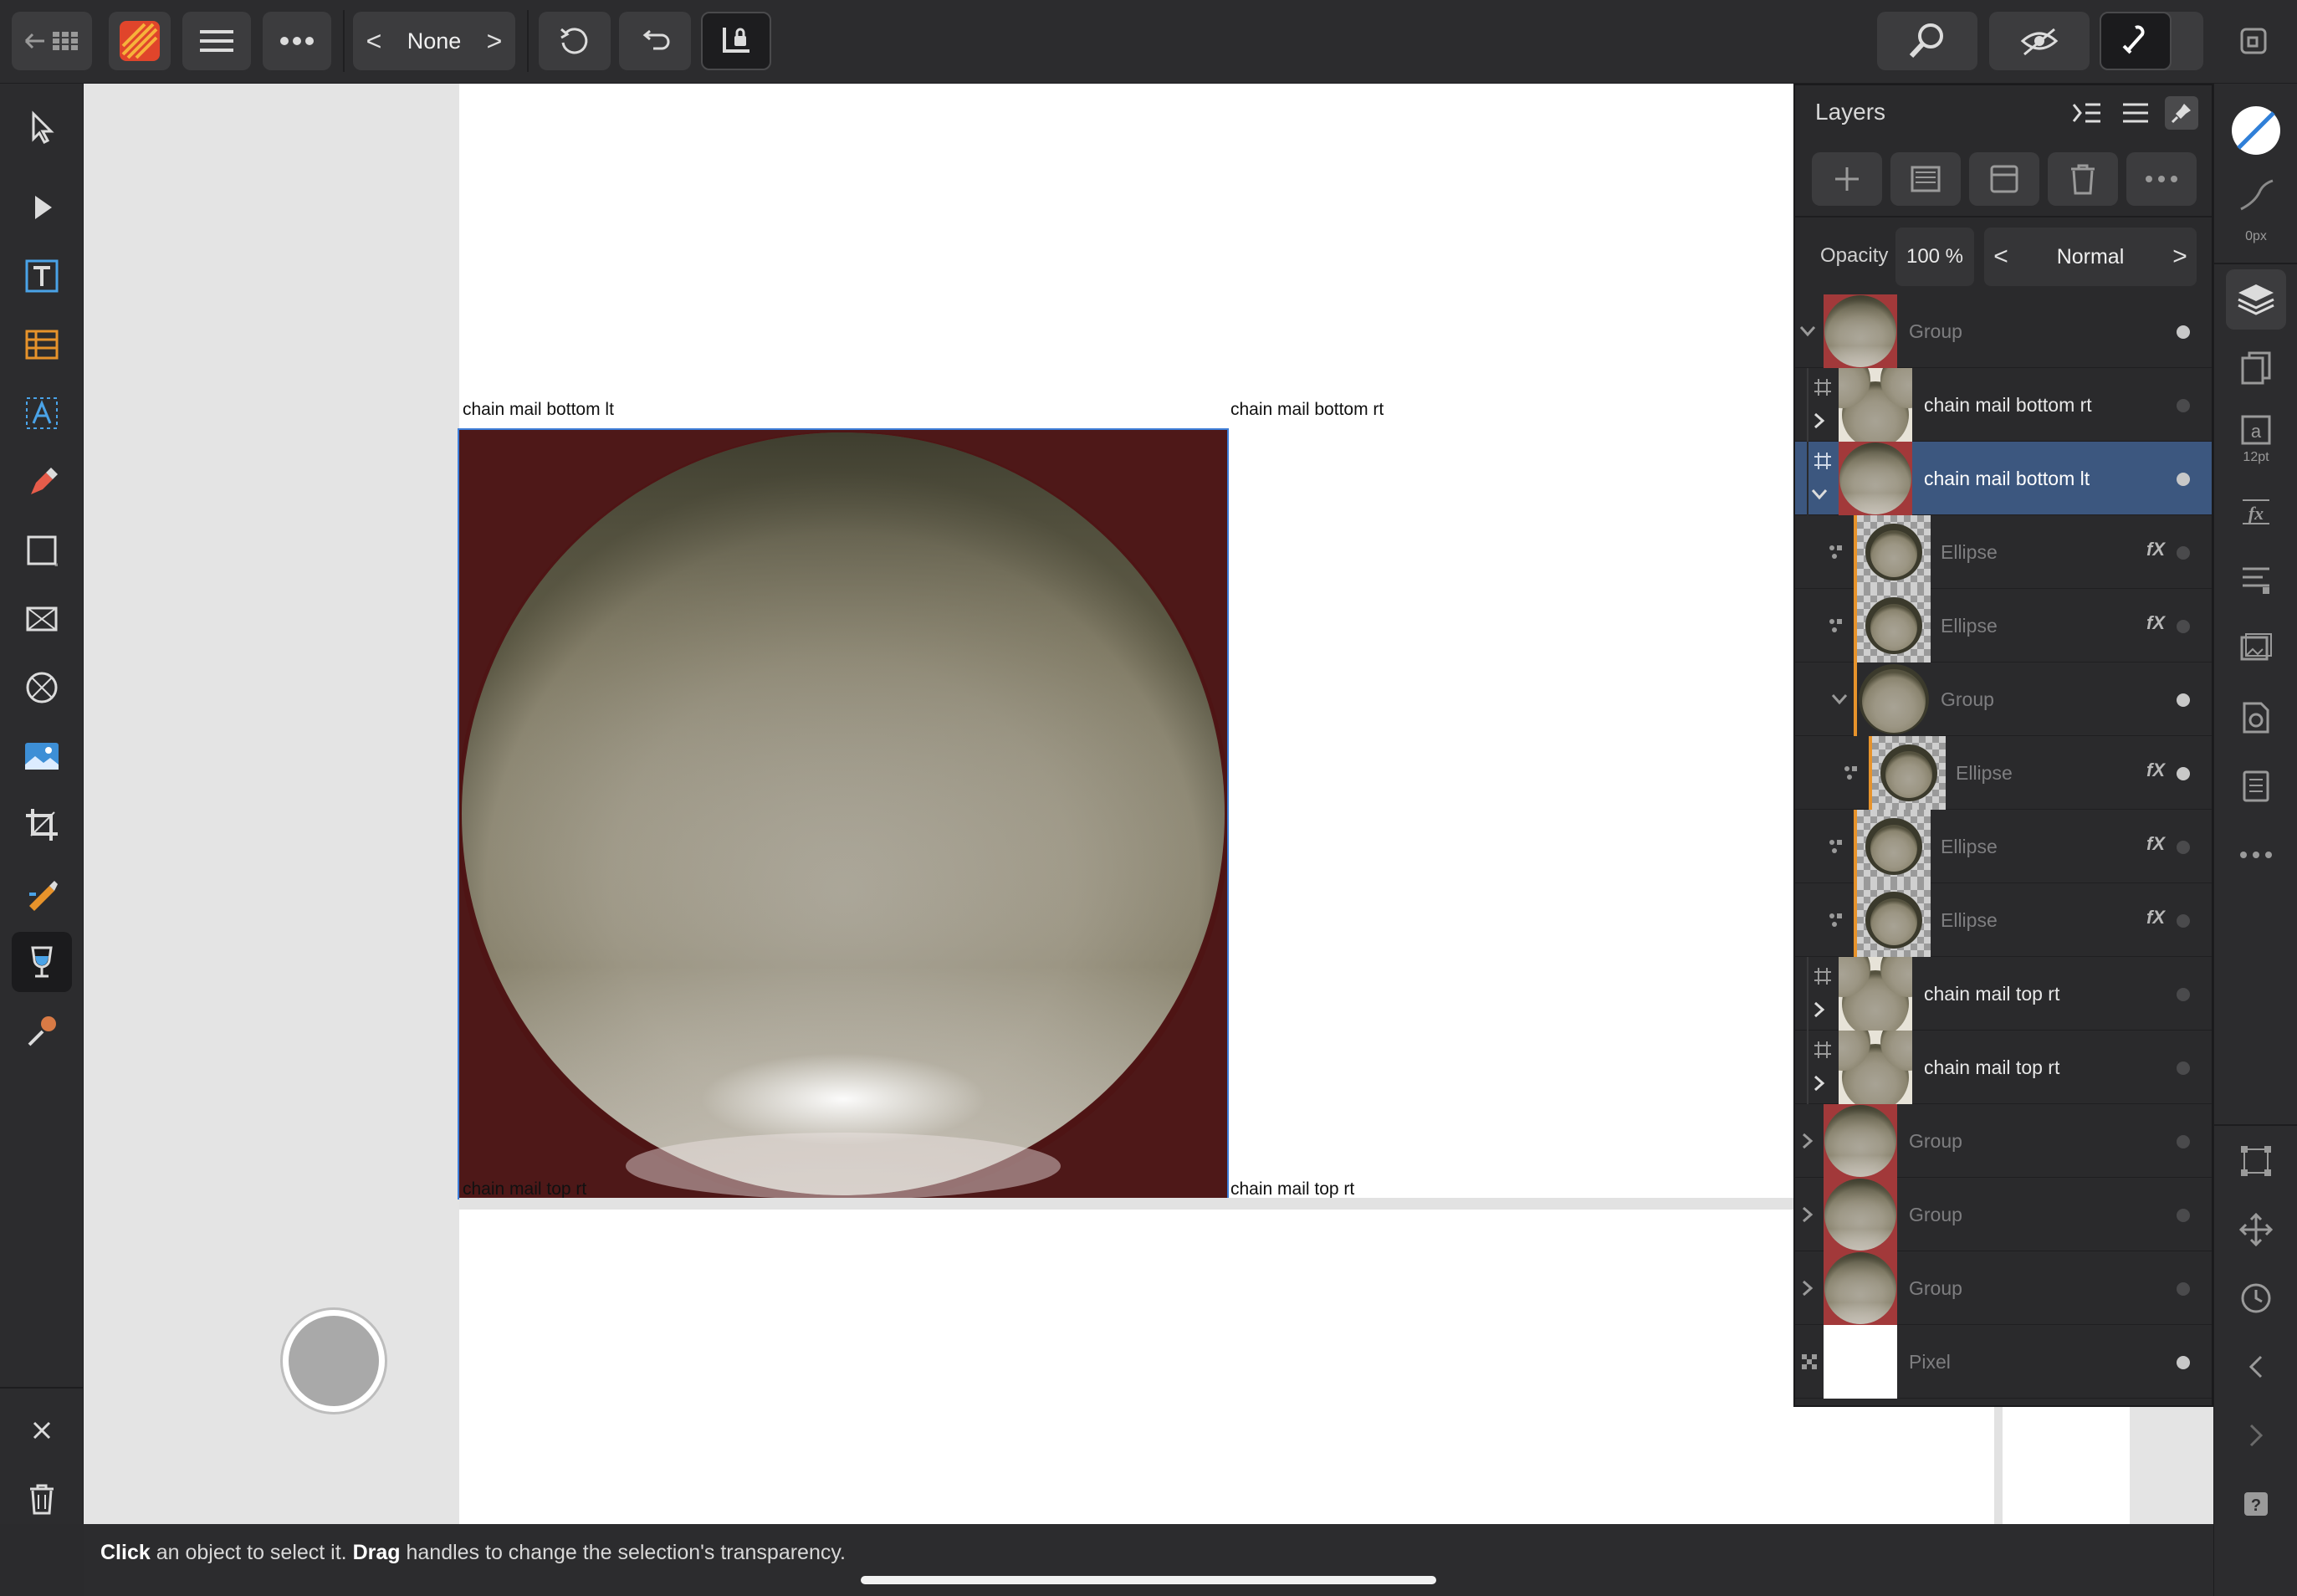  I want to click on ellipse-frame-tool, so click(42, 688).